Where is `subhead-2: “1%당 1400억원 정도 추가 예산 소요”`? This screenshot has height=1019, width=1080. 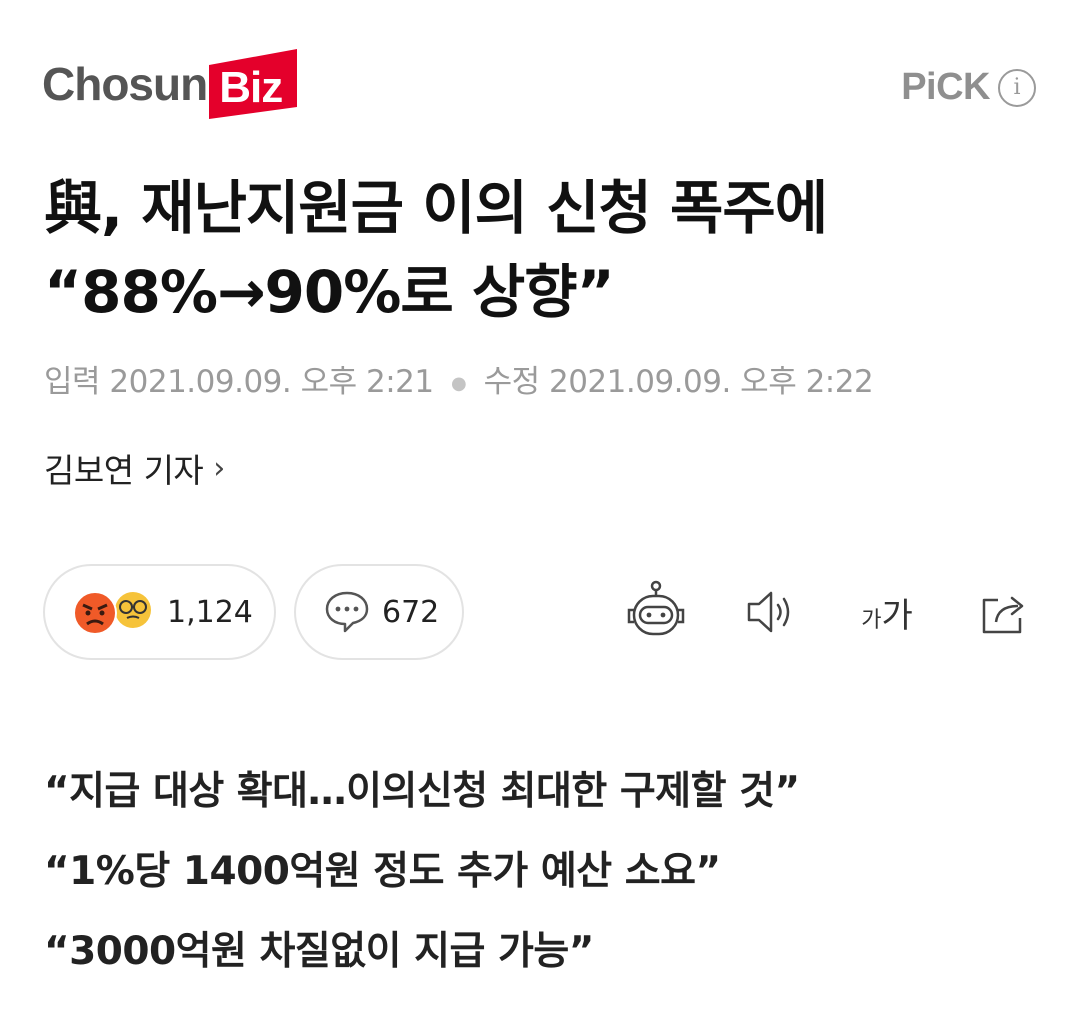 subhead-2: “1%당 1400억원 정도 추가 예산 소요” is located at coordinates (382, 871).